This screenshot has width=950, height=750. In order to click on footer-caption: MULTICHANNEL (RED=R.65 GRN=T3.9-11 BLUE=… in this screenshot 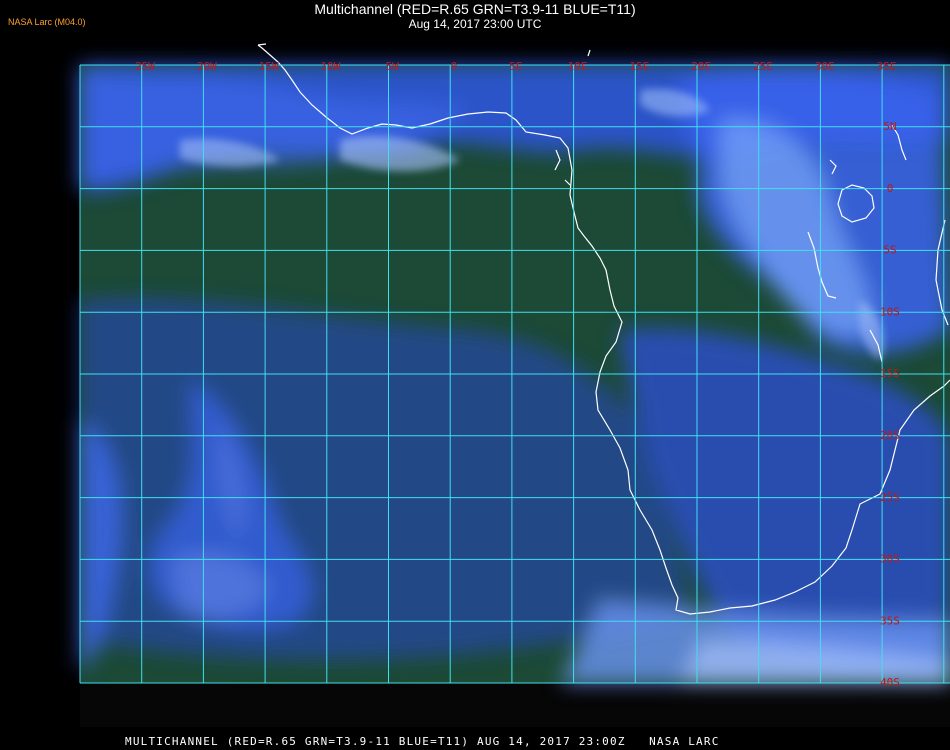, I will do `click(422, 741)`.